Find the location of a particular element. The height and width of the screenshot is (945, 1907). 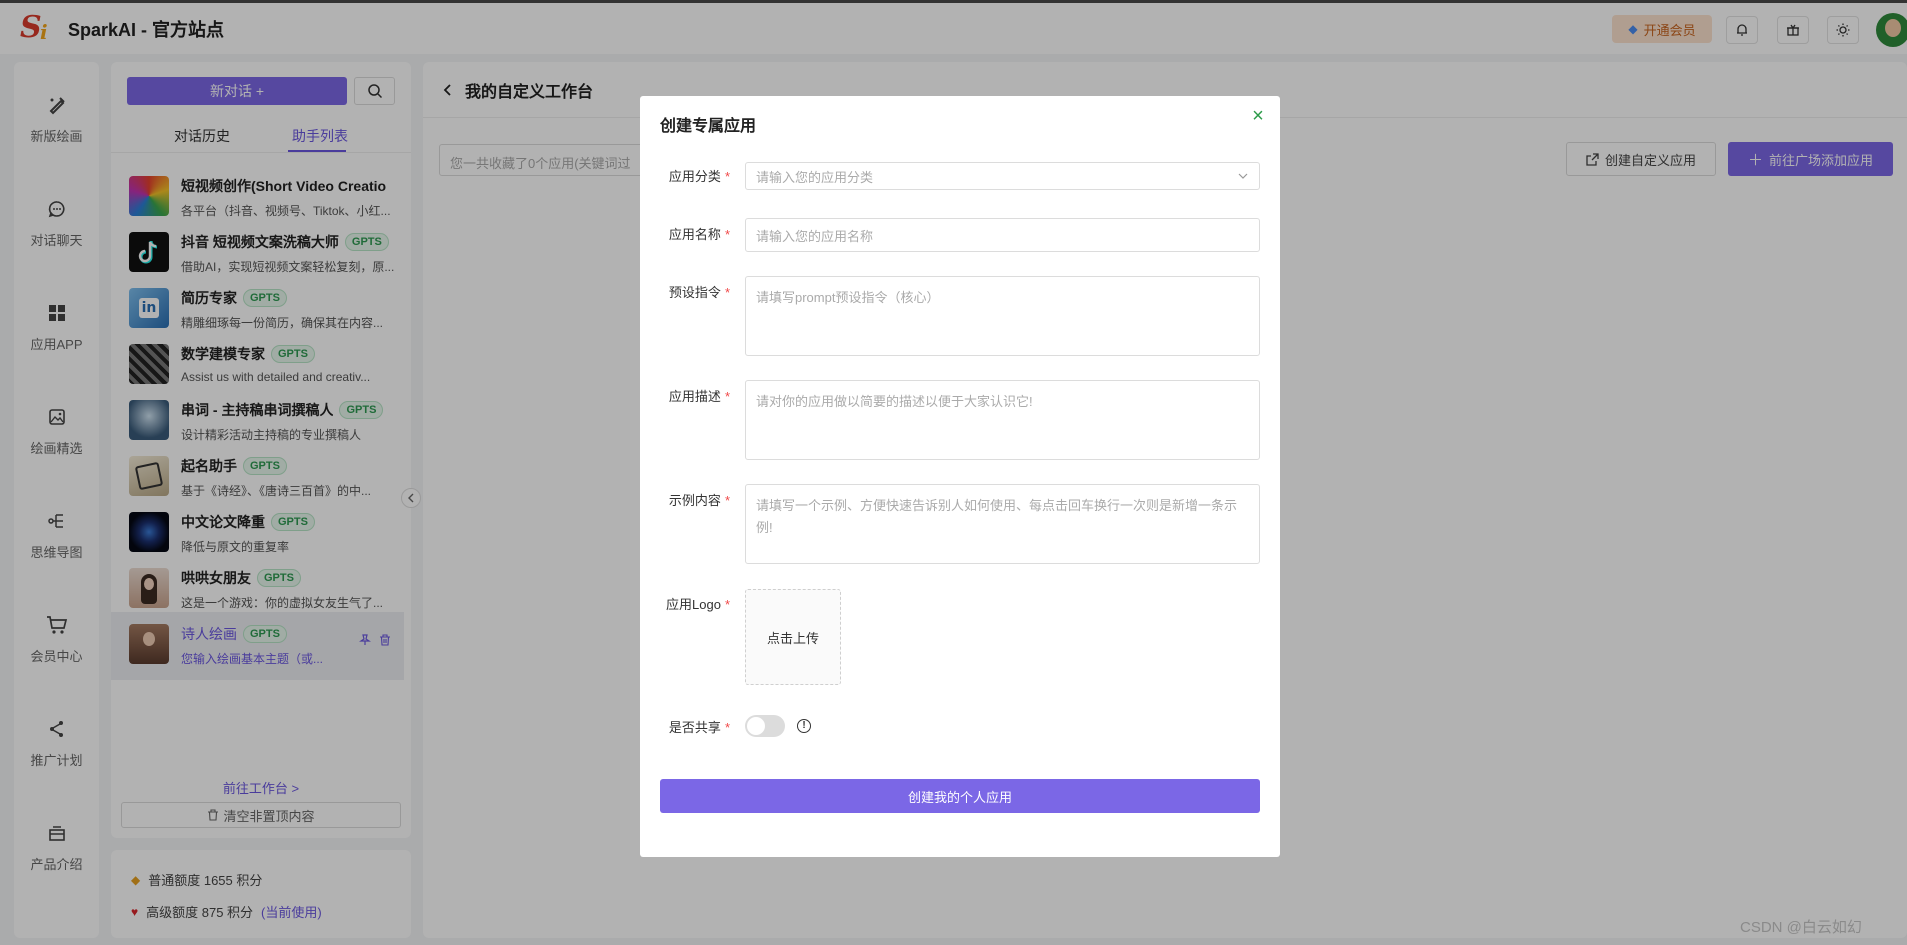

logo-label: 应用Logo * is located at coordinates (685, 603).